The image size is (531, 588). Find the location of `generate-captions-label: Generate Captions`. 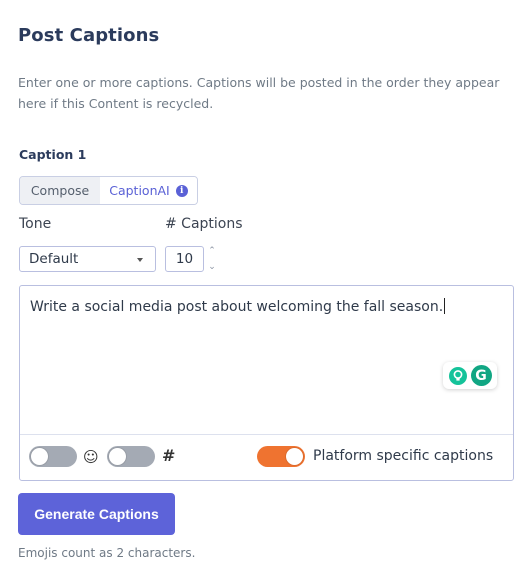

generate-captions-label: Generate Captions is located at coordinates (96, 514).